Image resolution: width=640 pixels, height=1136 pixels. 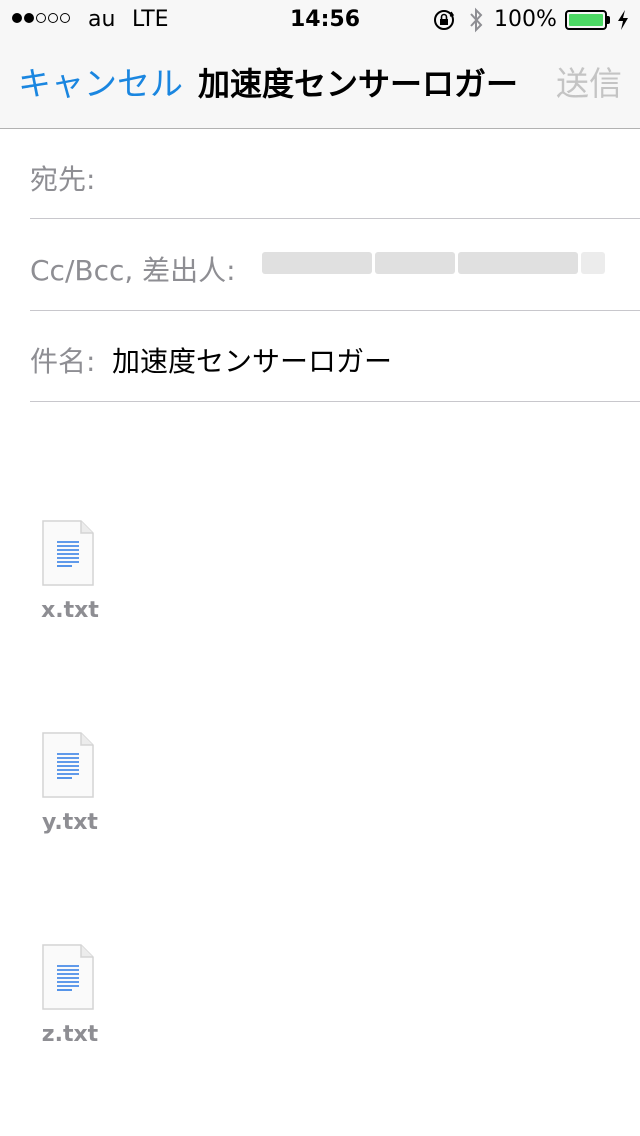 What do you see at coordinates (102, 19) in the screenshot?
I see `carrier-name: au` at bounding box center [102, 19].